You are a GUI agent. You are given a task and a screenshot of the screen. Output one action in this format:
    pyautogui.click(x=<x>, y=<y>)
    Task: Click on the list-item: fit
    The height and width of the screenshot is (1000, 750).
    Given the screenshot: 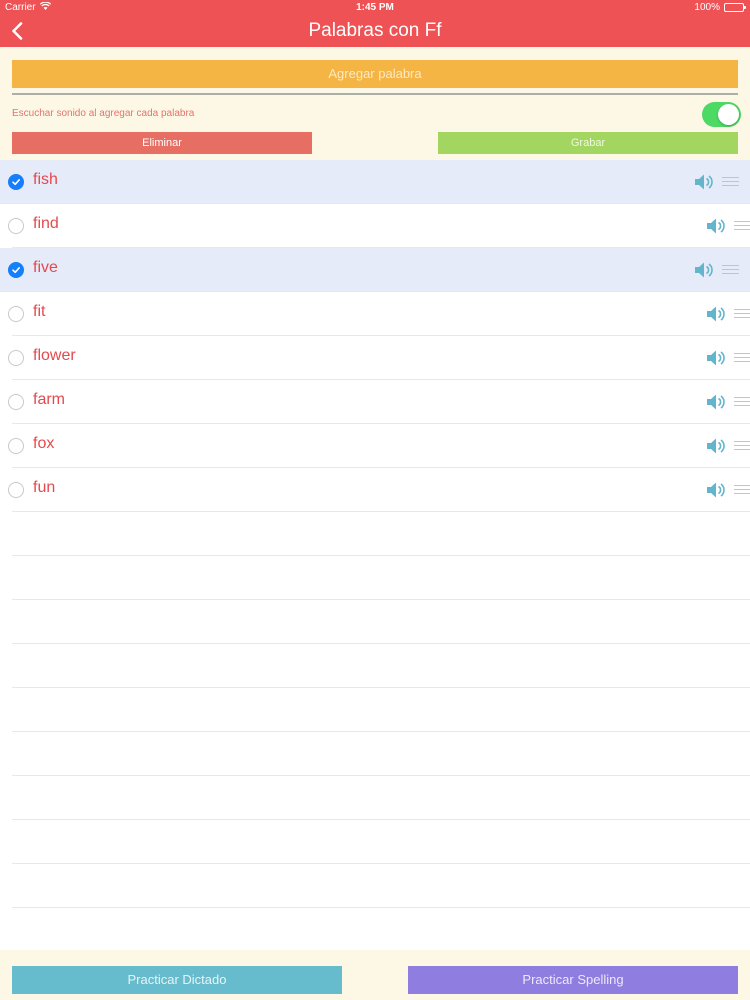 What is the action you would take?
    pyautogui.click(x=379, y=314)
    